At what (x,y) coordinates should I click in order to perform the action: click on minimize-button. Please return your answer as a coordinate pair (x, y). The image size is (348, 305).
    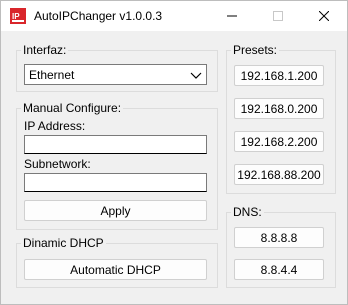
    Looking at the image, I should click on (232, 16).